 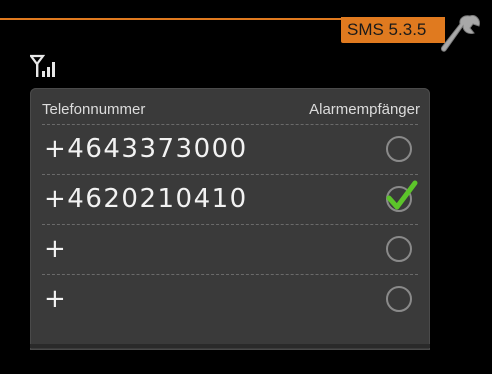 What do you see at coordinates (461, 34) in the screenshot?
I see `wrench-icon` at bounding box center [461, 34].